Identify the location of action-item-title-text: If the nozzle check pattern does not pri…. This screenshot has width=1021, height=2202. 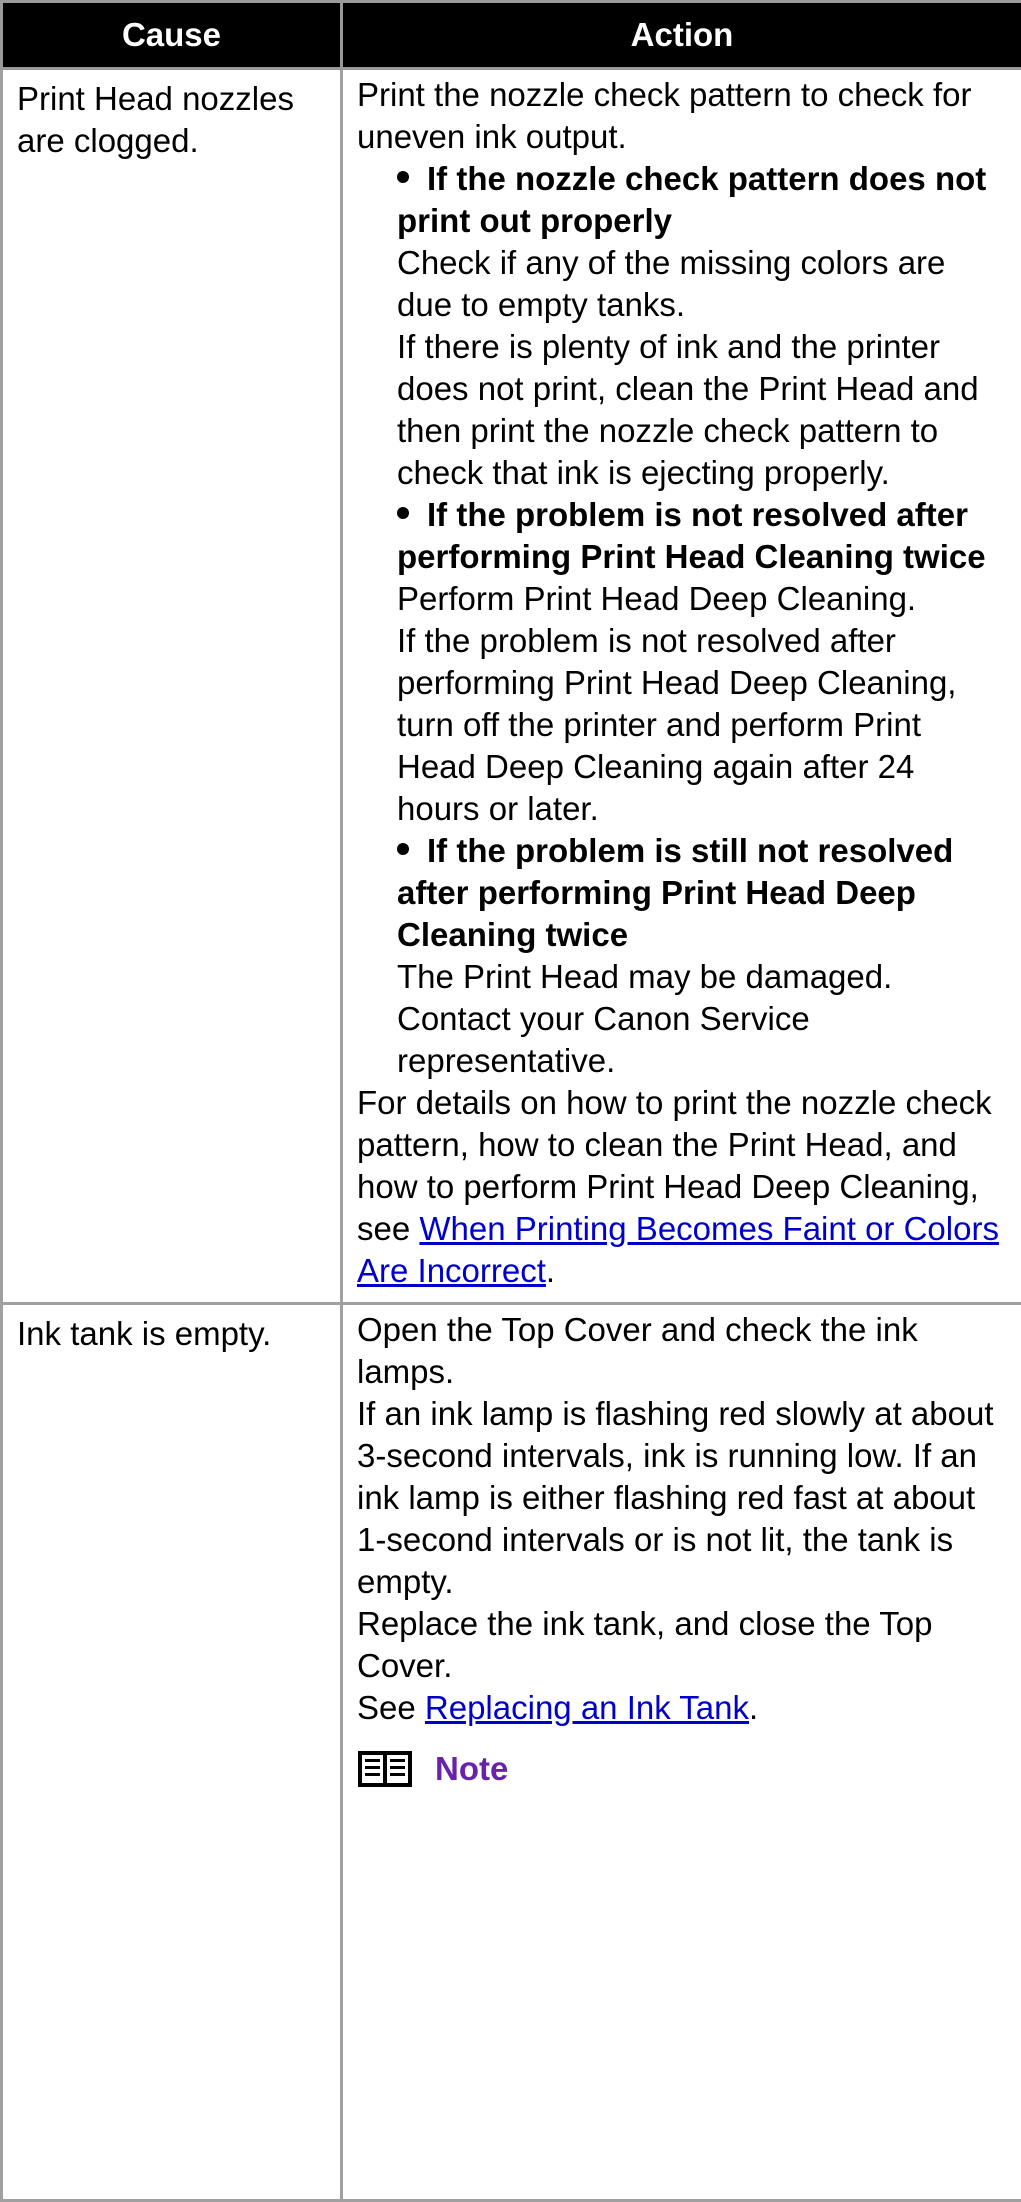
(691, 199).